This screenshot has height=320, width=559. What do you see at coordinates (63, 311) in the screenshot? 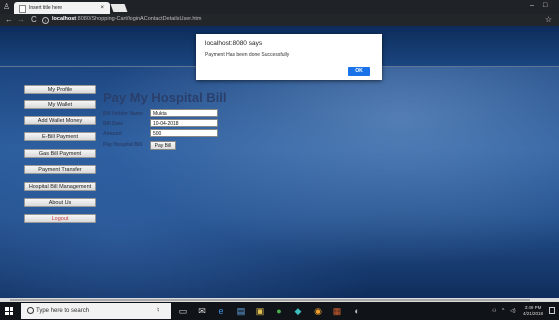
I see `taskbar-search-placeholder: Type here to search` at bounding box center [63, 311].